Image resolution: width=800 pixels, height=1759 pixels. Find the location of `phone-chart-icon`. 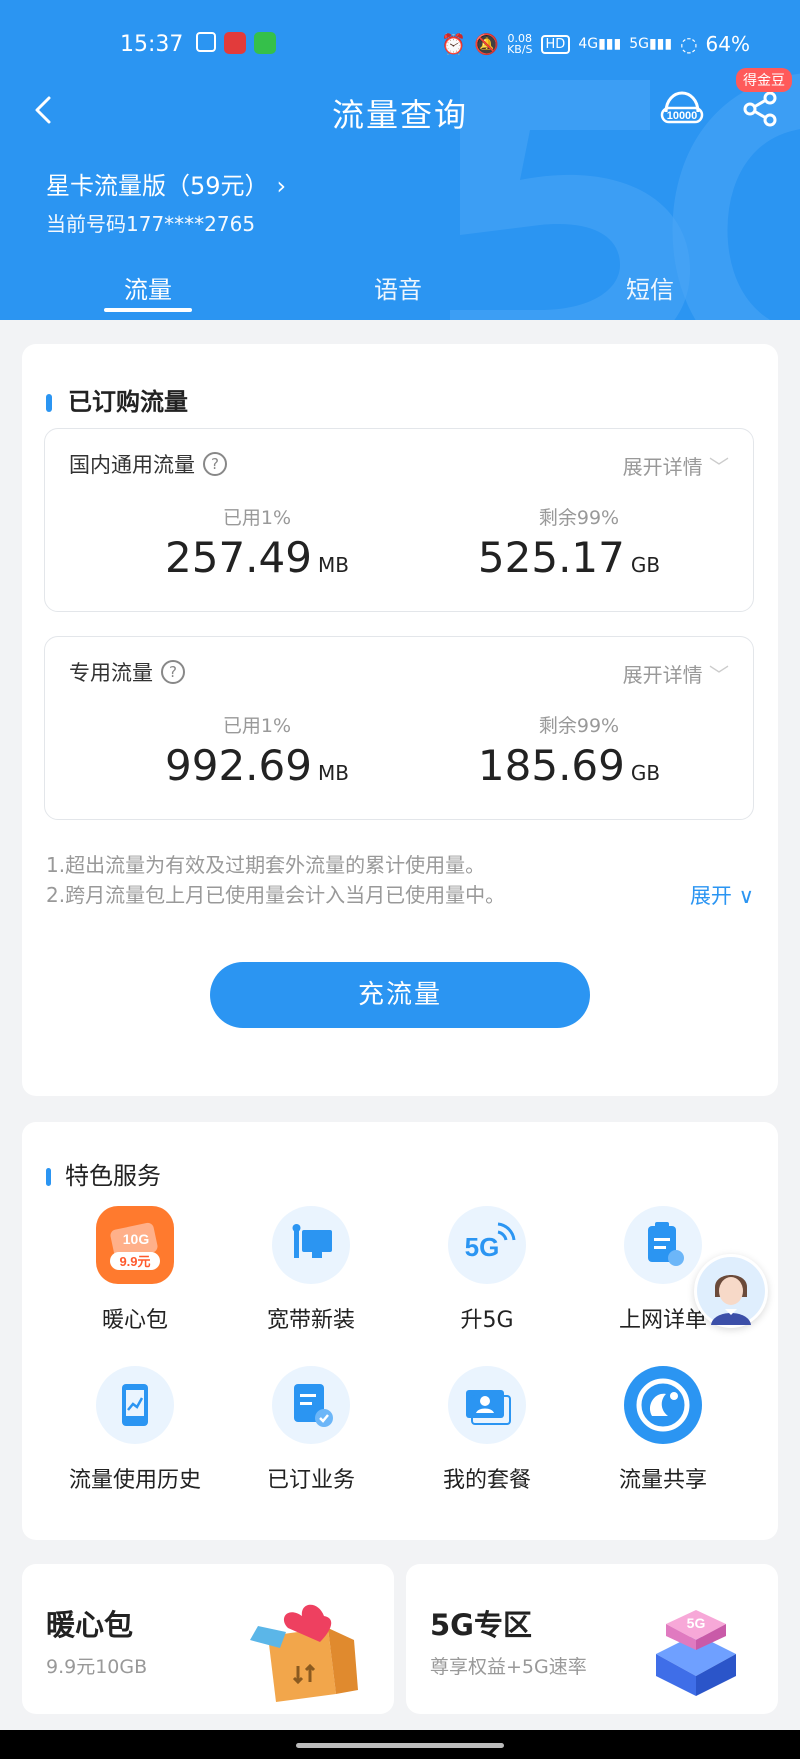

phone-chart-icon is located at coordinates (135, 1405).